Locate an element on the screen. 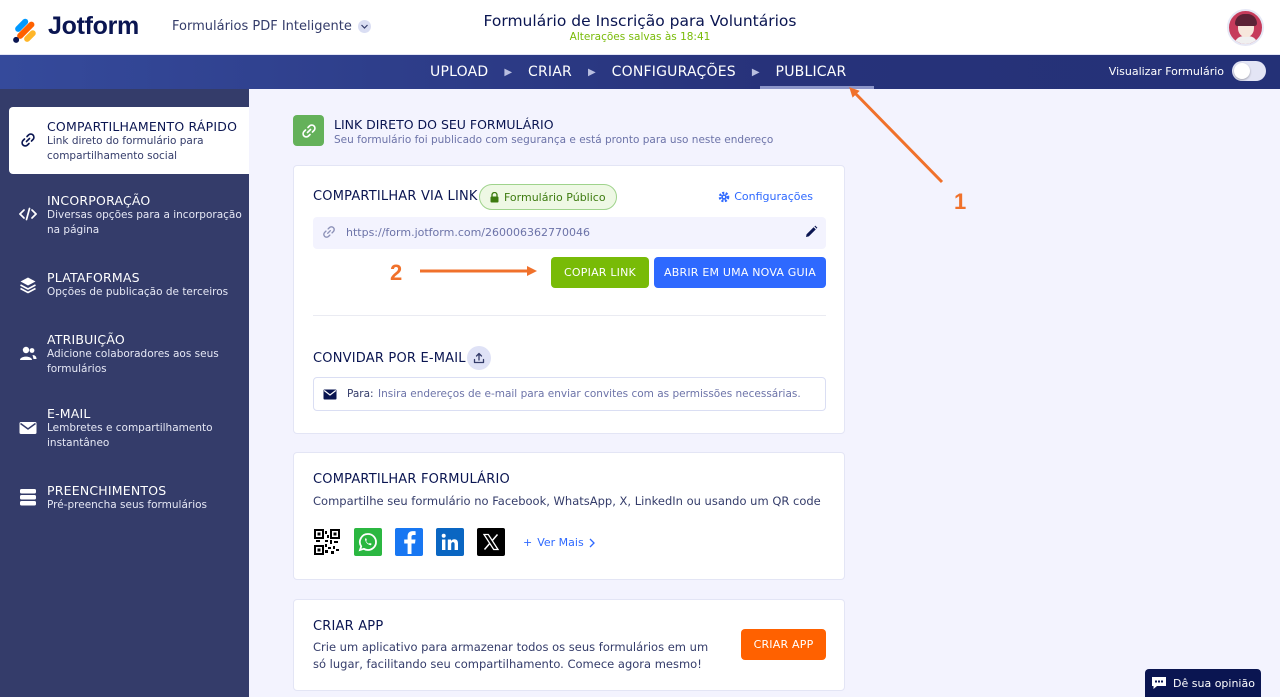  feedback-label: Dê sua opinião is located at coordinates (1214, 683).